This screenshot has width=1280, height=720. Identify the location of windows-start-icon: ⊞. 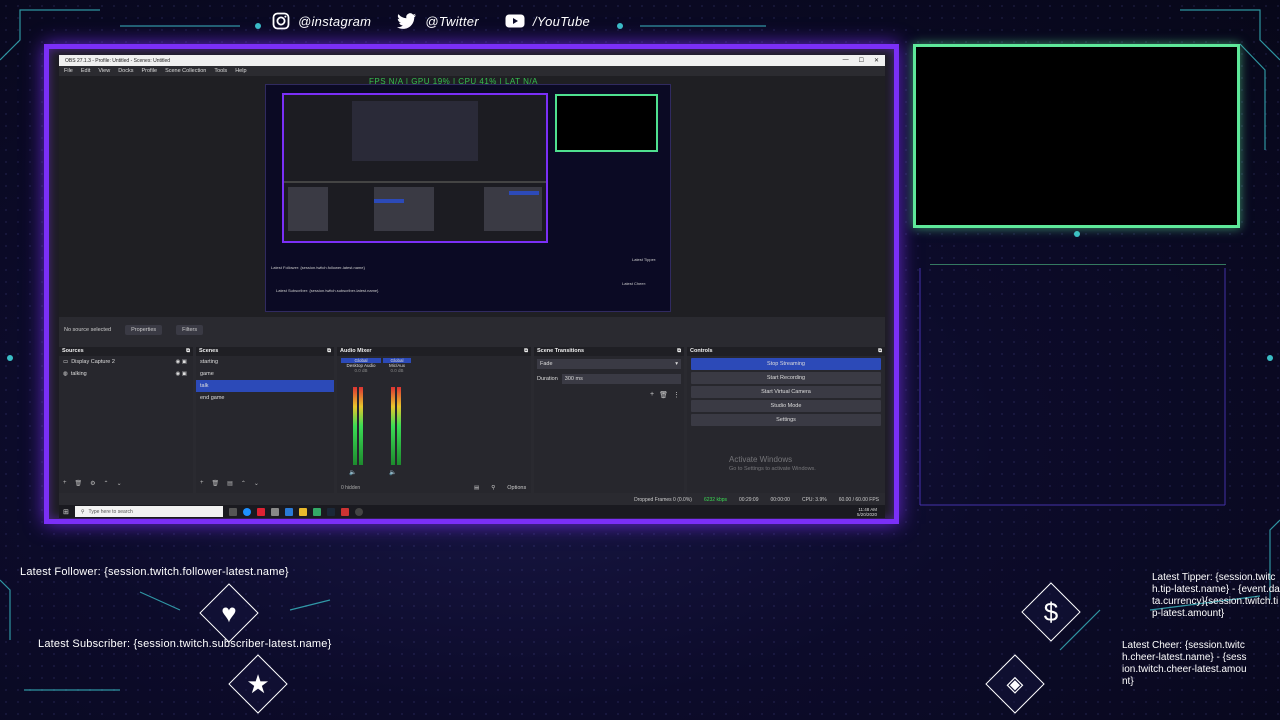
(66, 512).